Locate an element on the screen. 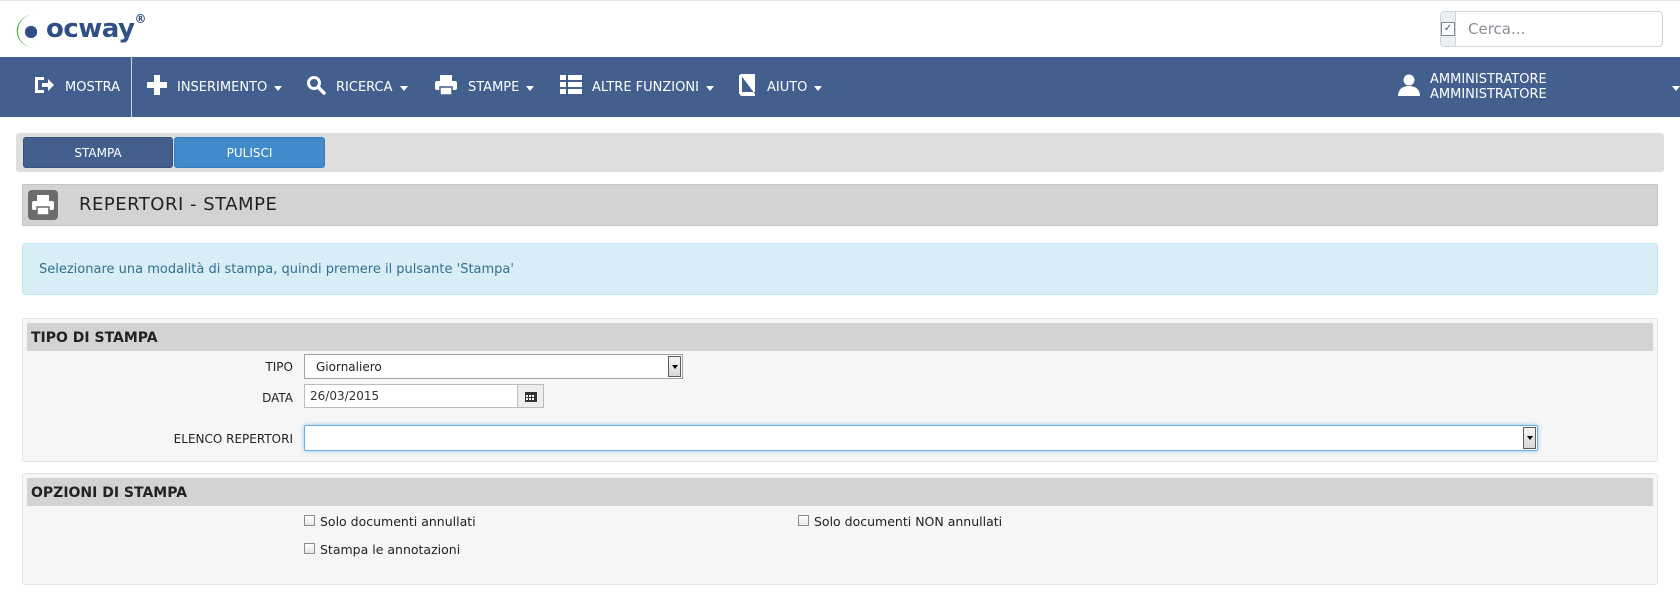  search-input is located at coordinates (1565, 29).